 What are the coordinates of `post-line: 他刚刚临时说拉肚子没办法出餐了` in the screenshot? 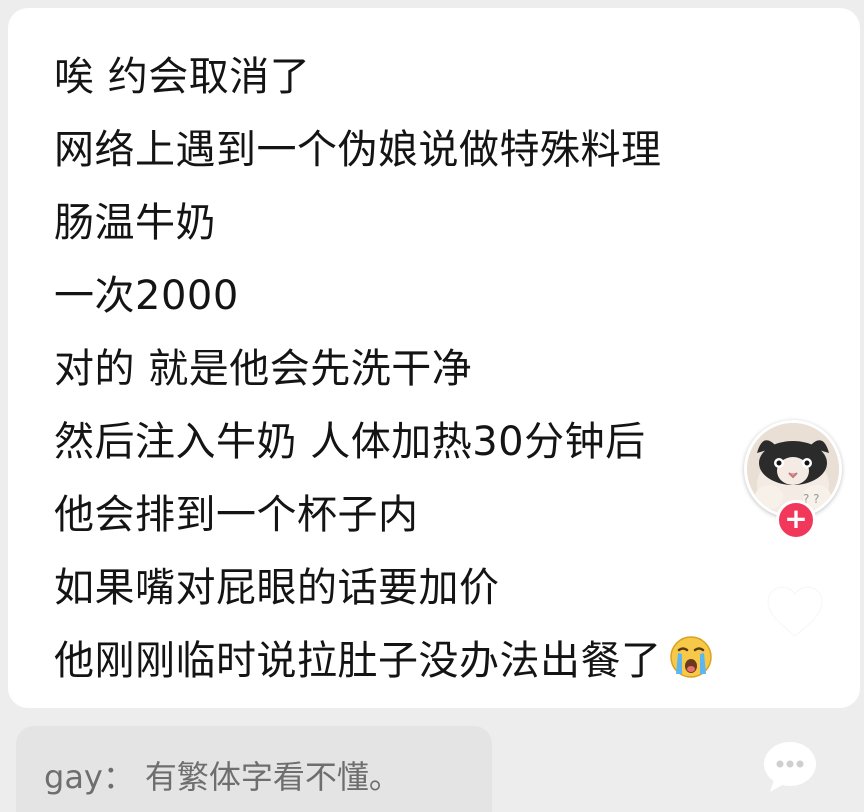 It's located at (358, 661).